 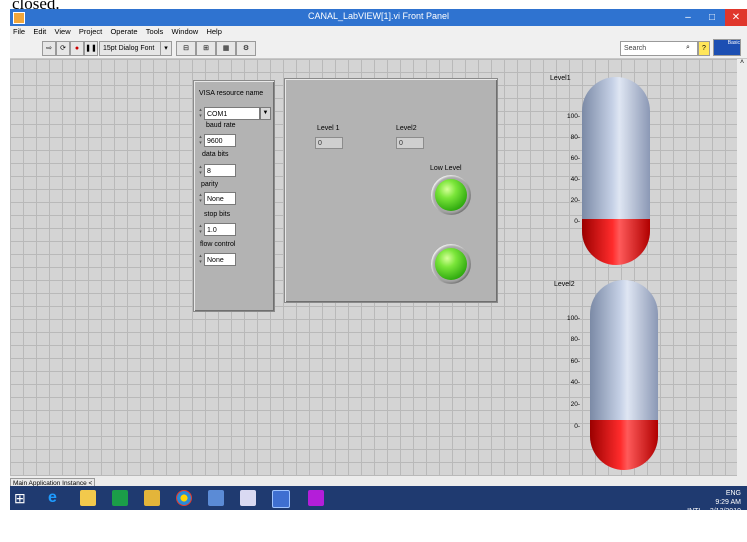 What do you see at coordinates (733, 43) in the screenshot?
I see `palette-label: Basic` at bounding box center [733, 43].